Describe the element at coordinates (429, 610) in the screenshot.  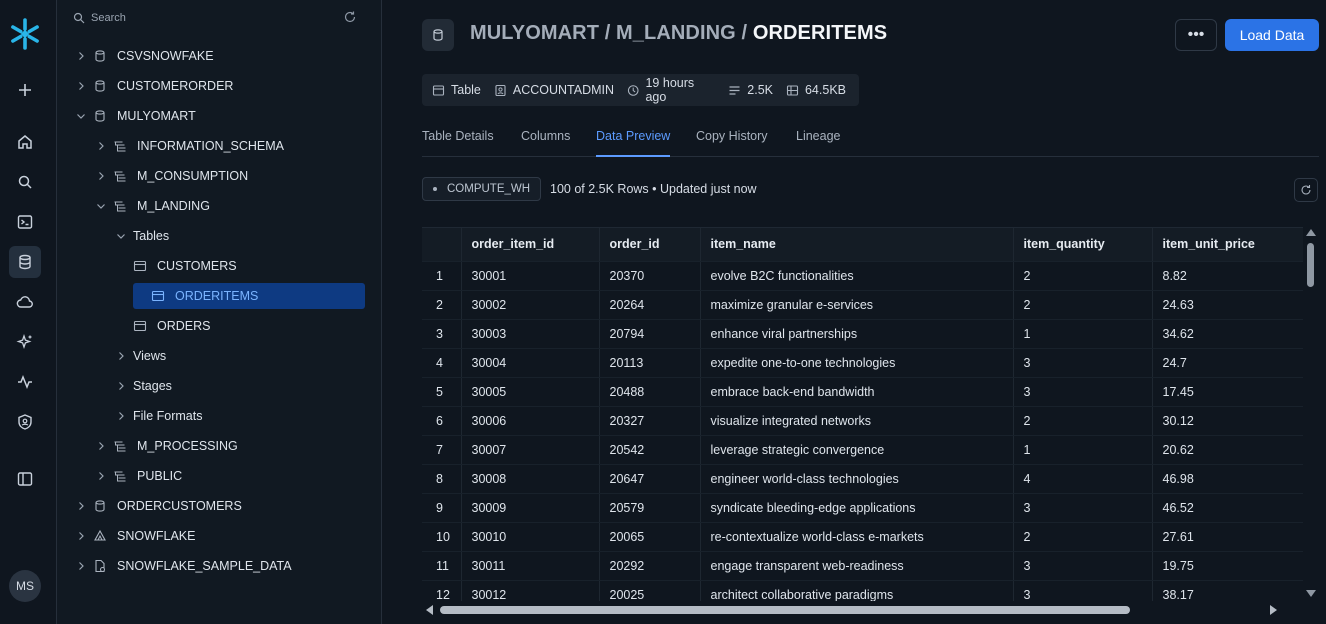
I see `scroll-left-arrow` at that location.